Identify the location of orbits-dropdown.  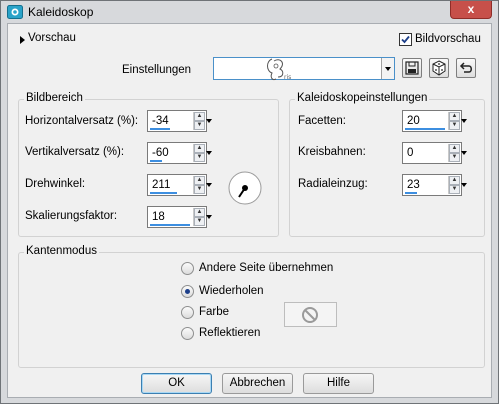
(465, 153).